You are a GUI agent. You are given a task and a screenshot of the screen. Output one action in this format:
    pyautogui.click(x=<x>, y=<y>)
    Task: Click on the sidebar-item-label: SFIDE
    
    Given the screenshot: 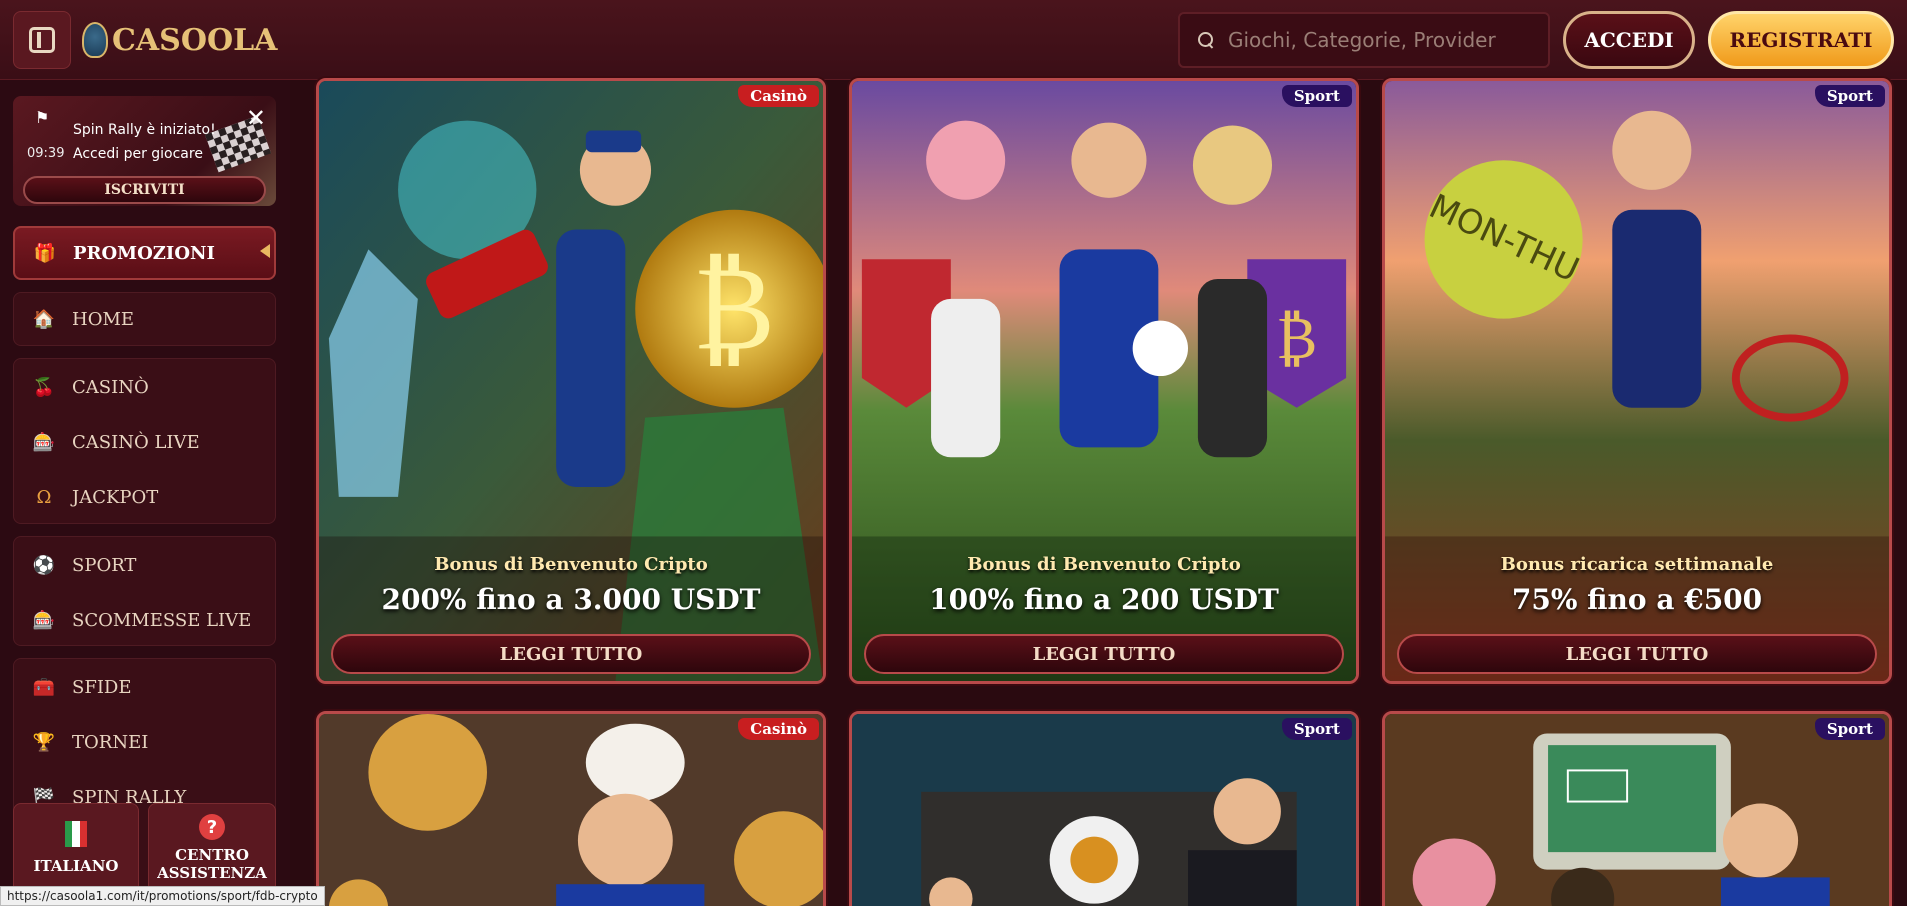 What is the action you would take?
    pyautogui.click(x=102, y=687)
    